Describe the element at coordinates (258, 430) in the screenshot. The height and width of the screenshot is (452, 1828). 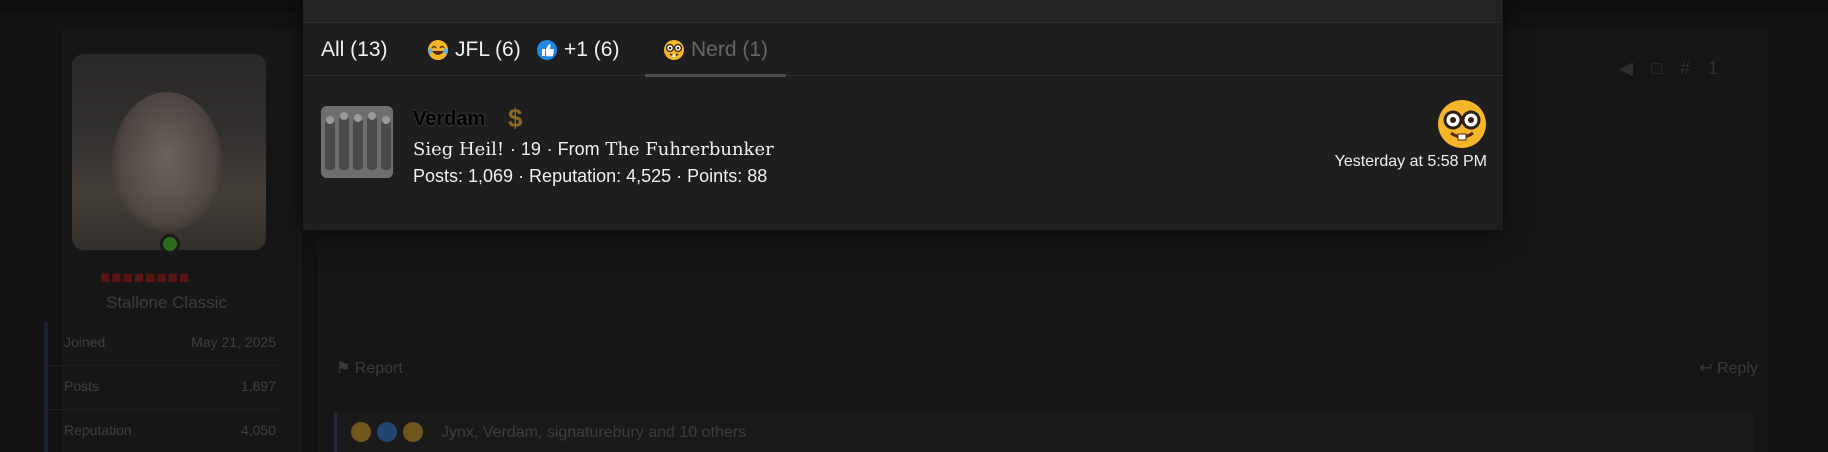
I see `stat-value: 4,050` at that location.